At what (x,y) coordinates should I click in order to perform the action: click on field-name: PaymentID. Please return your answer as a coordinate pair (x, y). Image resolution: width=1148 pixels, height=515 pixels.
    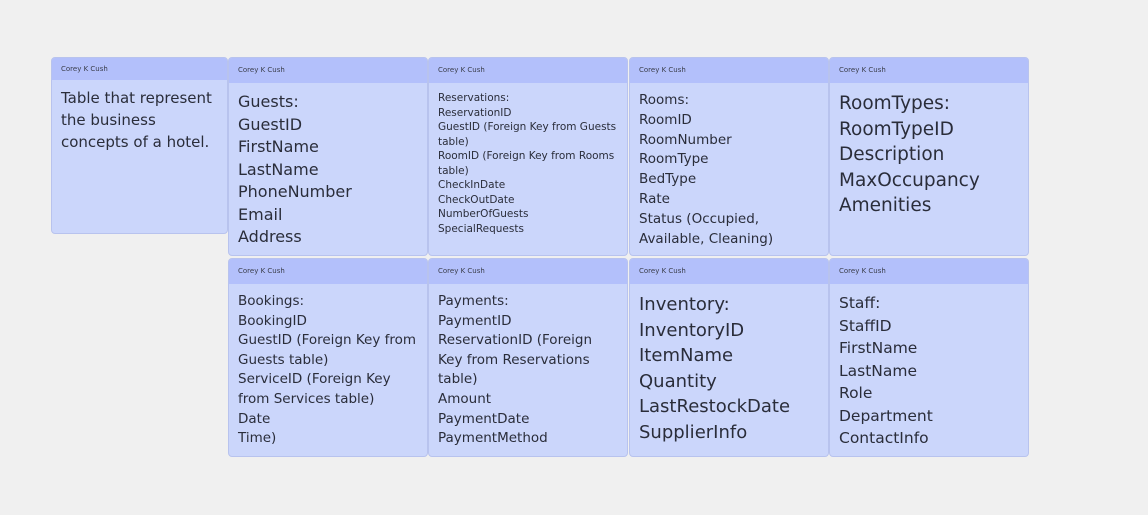
    Looking at the image, I should click on (475, 320).